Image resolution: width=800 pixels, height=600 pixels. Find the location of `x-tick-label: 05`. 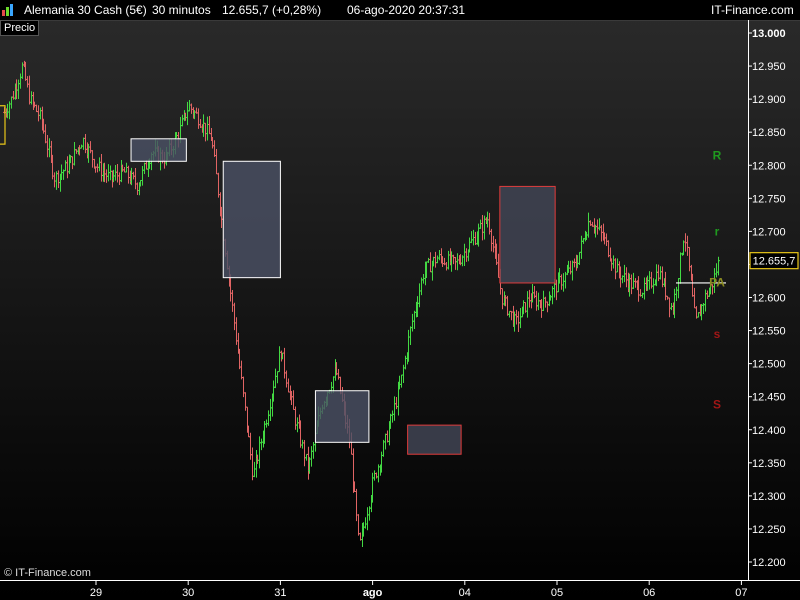

x-tick-label: 05 is located at coordinates (557, 593).